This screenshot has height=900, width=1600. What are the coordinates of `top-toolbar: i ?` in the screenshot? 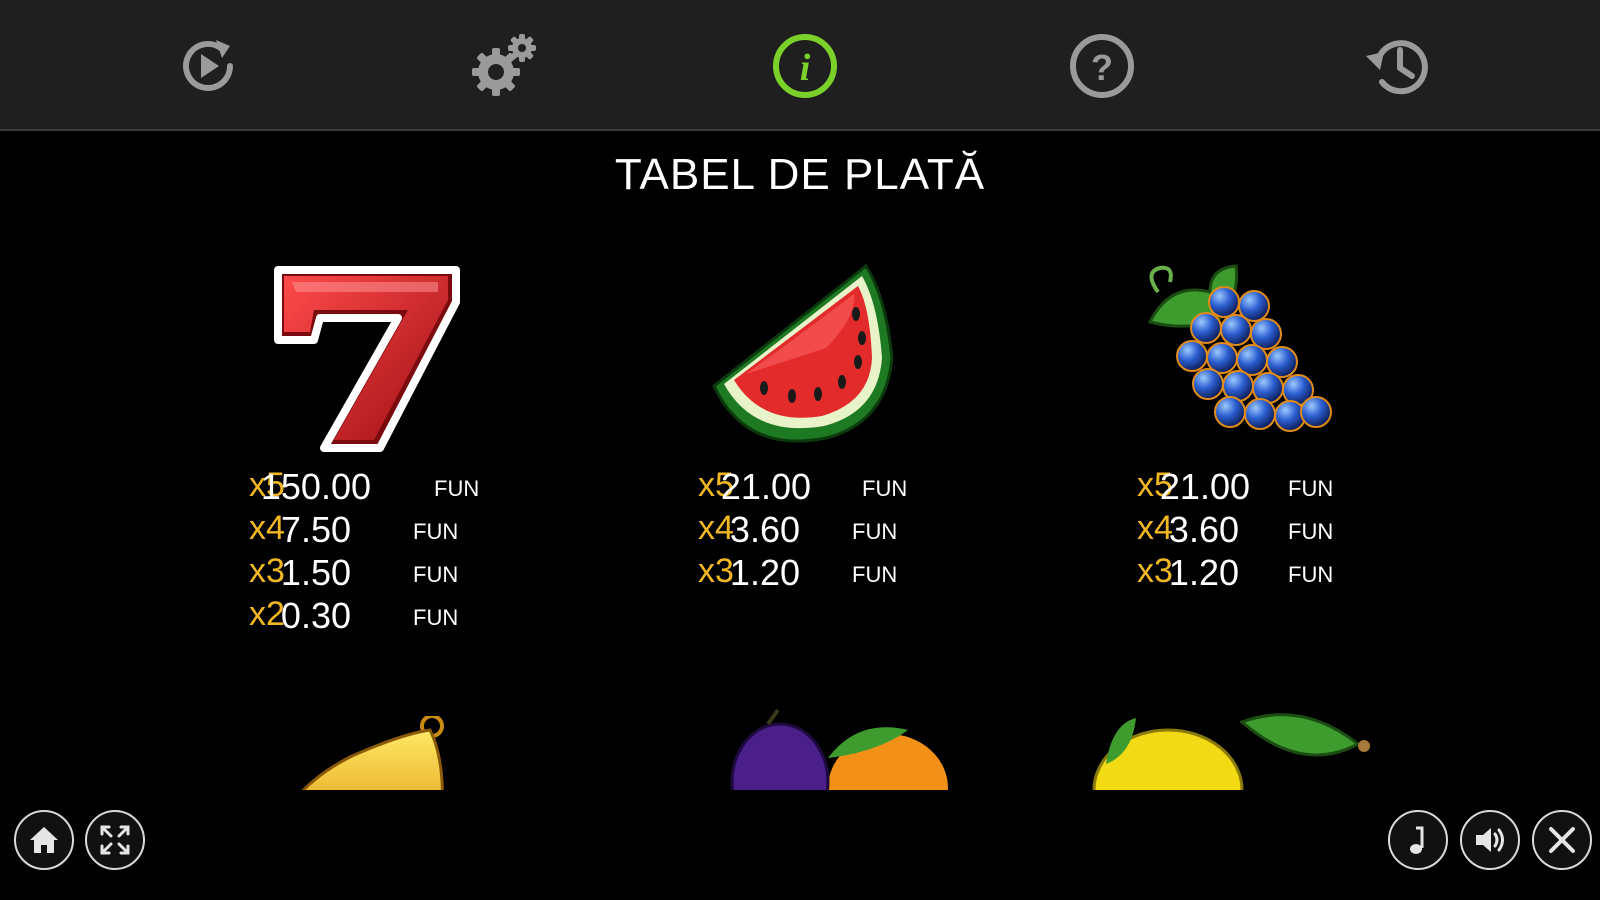 It's located at (800, 65).